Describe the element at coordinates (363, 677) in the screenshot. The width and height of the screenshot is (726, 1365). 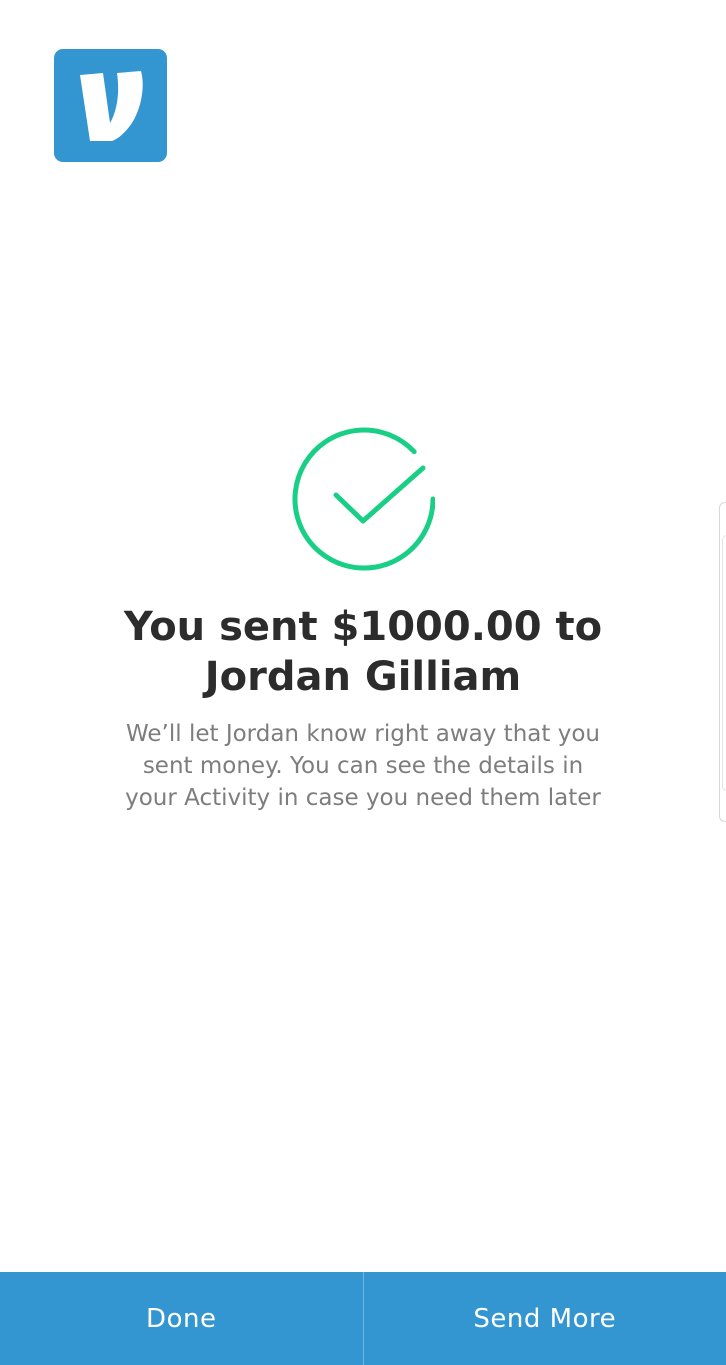
I see `confirmation-title-line: Jordan Gilliam` at that location.